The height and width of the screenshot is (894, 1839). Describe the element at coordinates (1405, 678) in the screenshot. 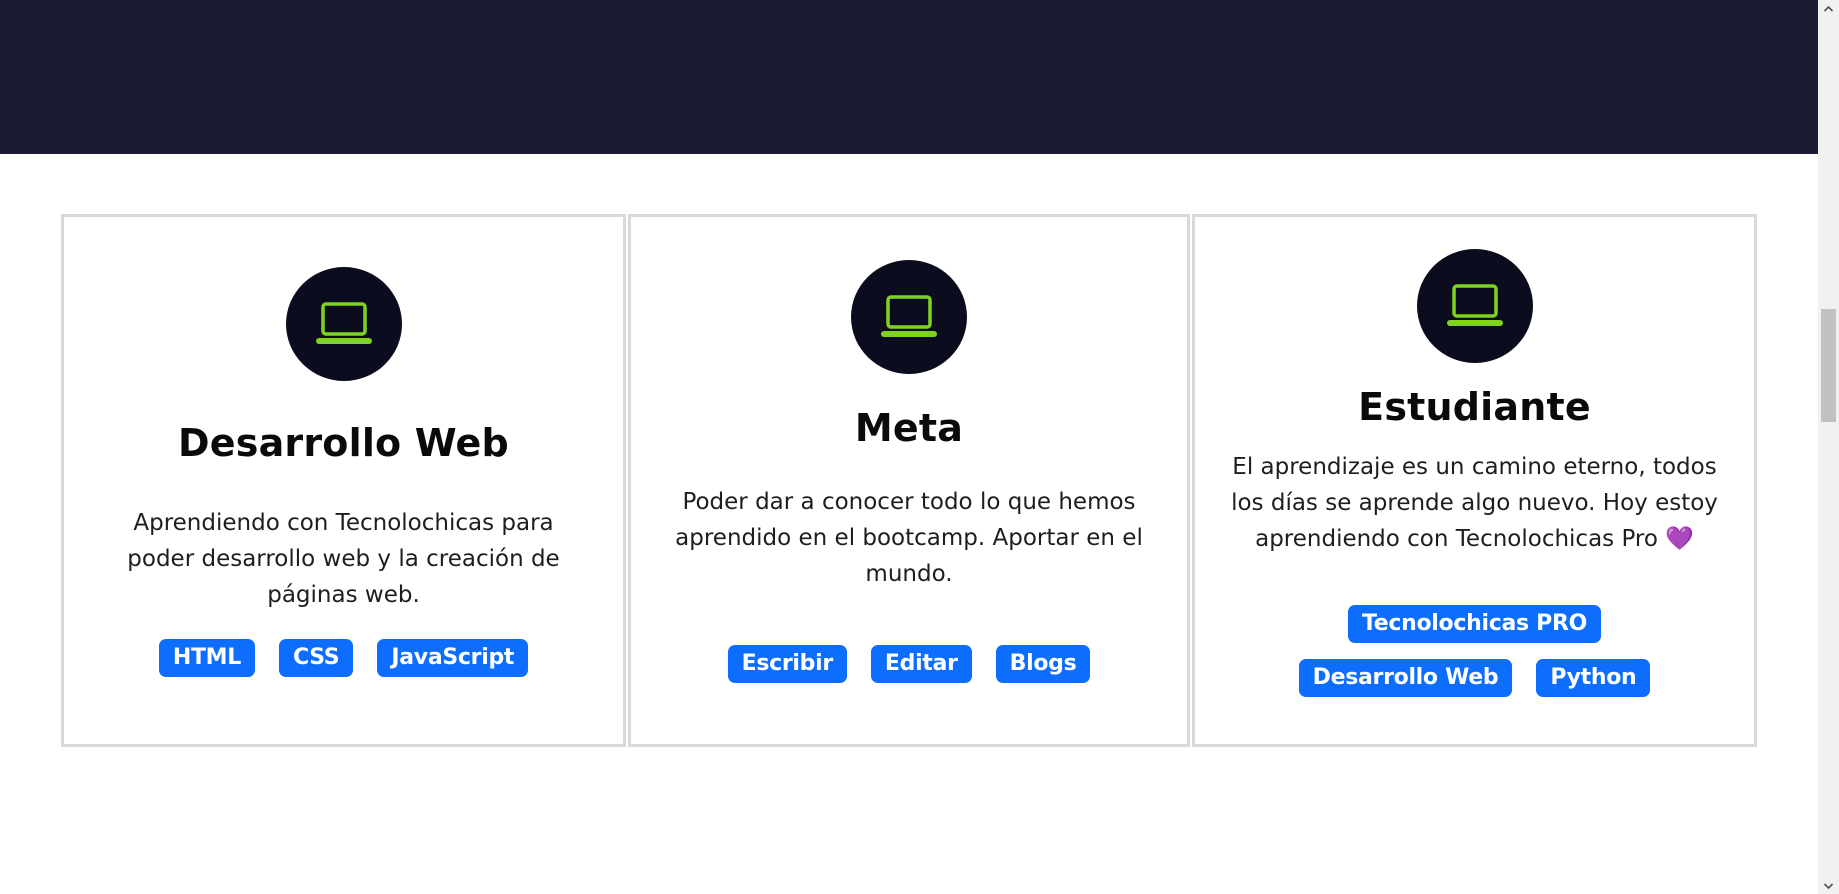

I see `tag-desarrollo-web: Desarrollo Web` at that location.